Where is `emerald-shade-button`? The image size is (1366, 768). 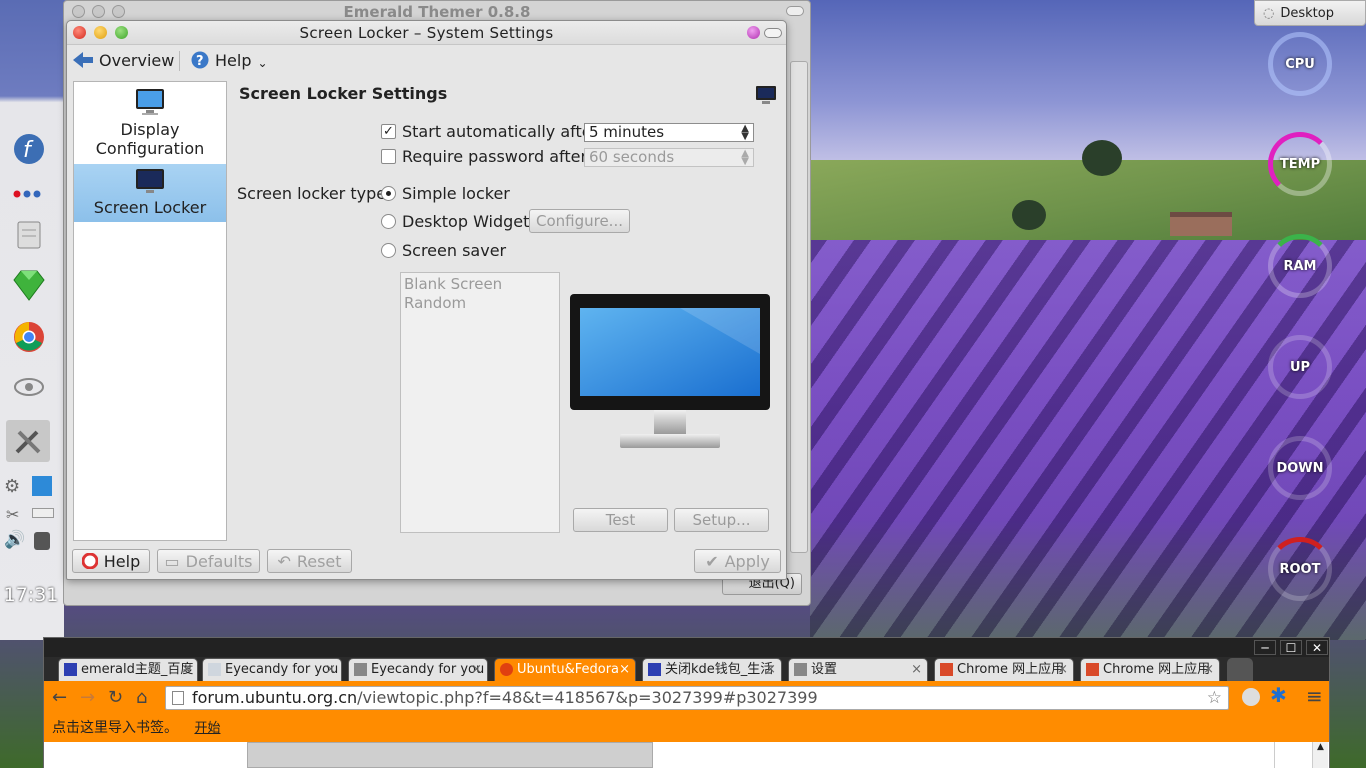
emerald-shade-button is located at coordinates (795, 11).